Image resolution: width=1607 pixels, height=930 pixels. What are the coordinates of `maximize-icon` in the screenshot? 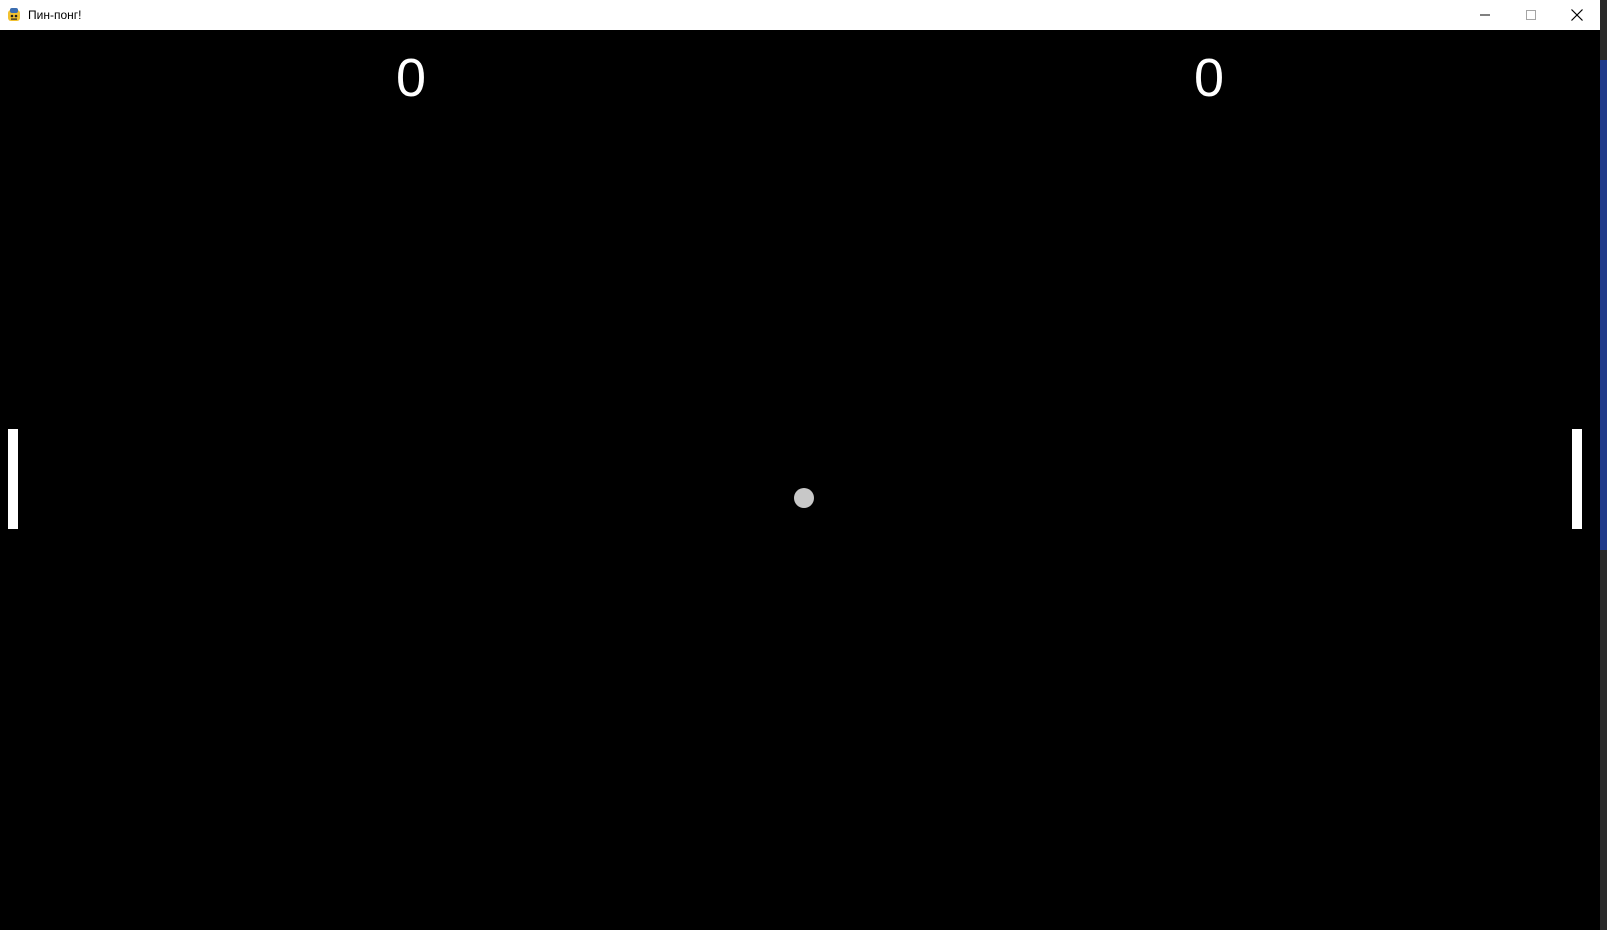 It's located at (1531, 15).